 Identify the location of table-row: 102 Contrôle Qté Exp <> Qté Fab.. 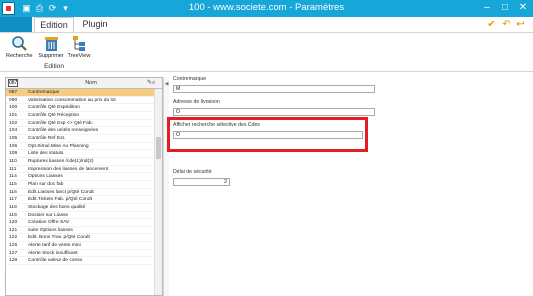
(80, 124).